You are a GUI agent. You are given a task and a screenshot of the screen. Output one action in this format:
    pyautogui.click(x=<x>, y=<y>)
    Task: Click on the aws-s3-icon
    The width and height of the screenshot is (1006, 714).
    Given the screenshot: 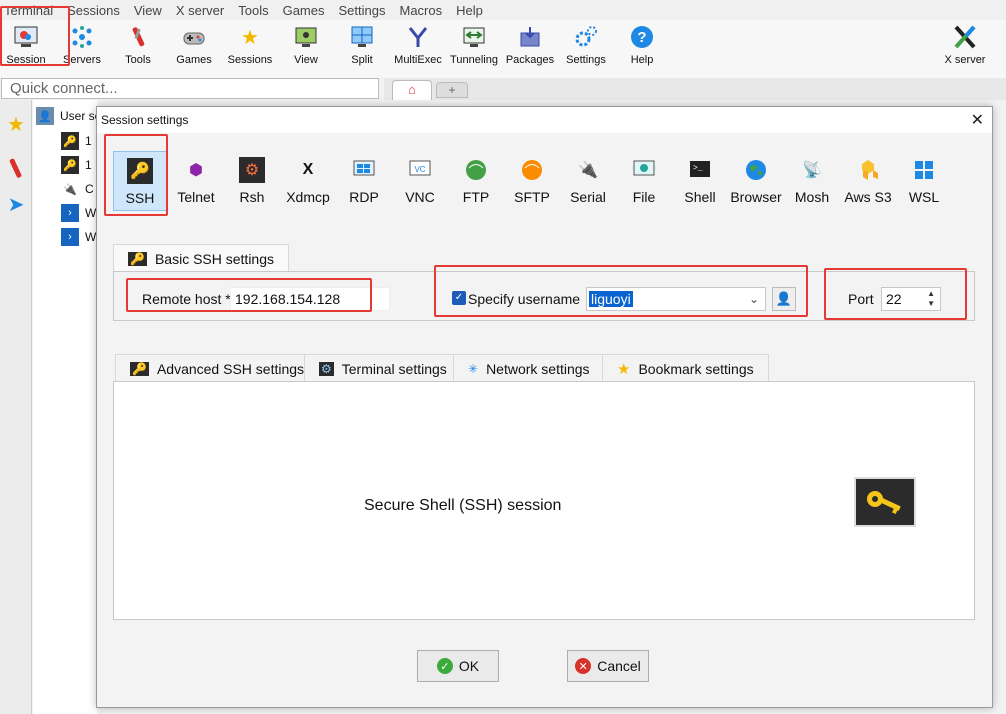 What is the action you would take?
    pyautogui.click(x=868, y=170)
    